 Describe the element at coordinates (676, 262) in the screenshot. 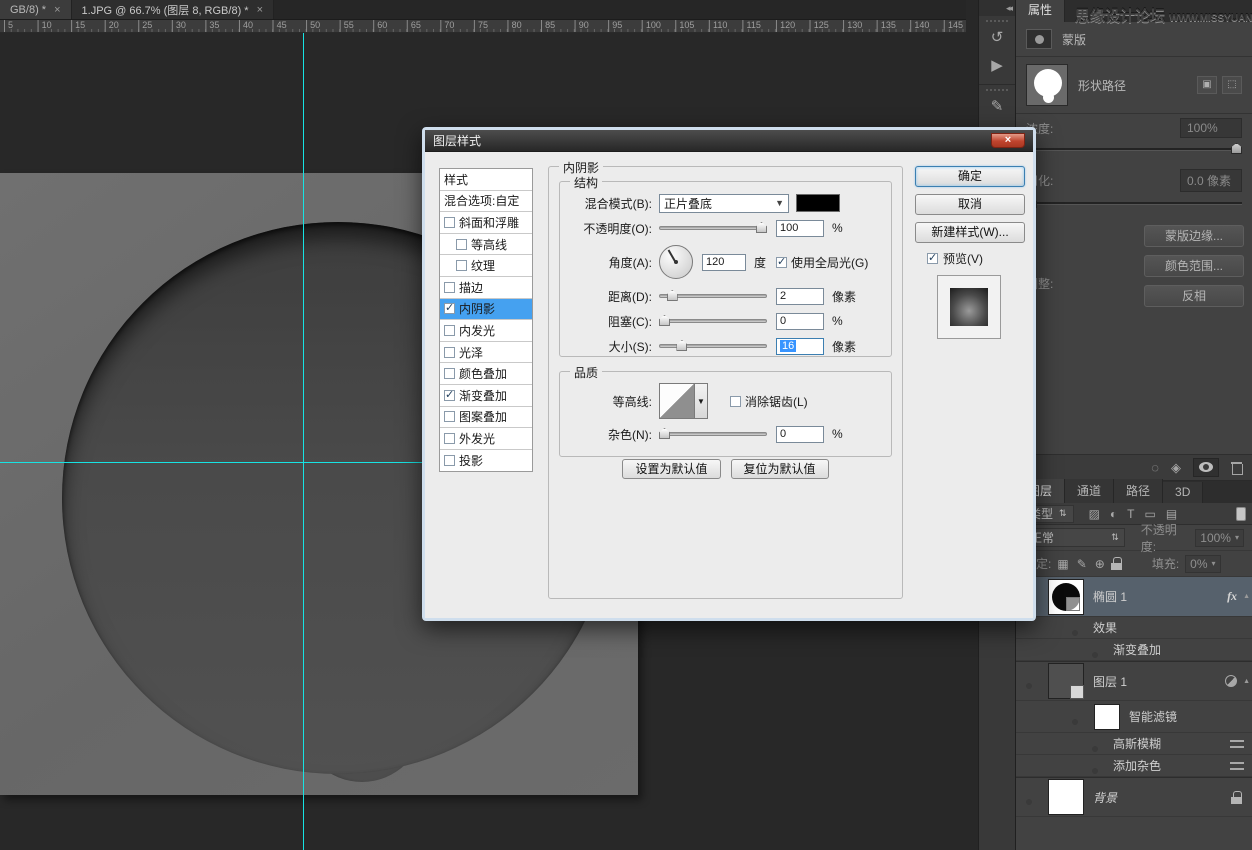

I see `angle-dial` at that location.